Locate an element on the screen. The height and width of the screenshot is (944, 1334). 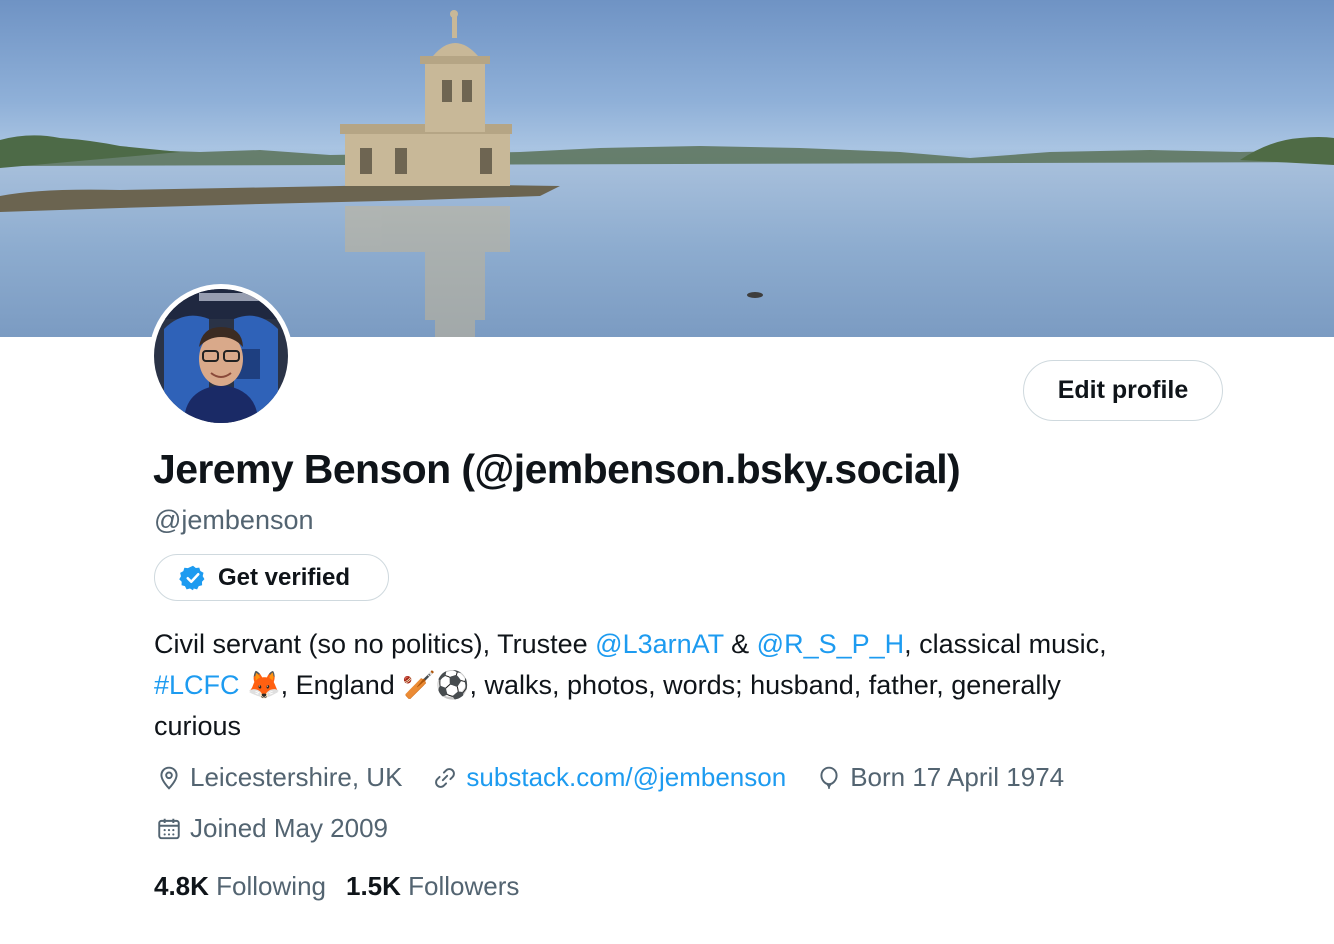
profile-birthday: Born 17 April 1974 is located at coordinates (940, 777).